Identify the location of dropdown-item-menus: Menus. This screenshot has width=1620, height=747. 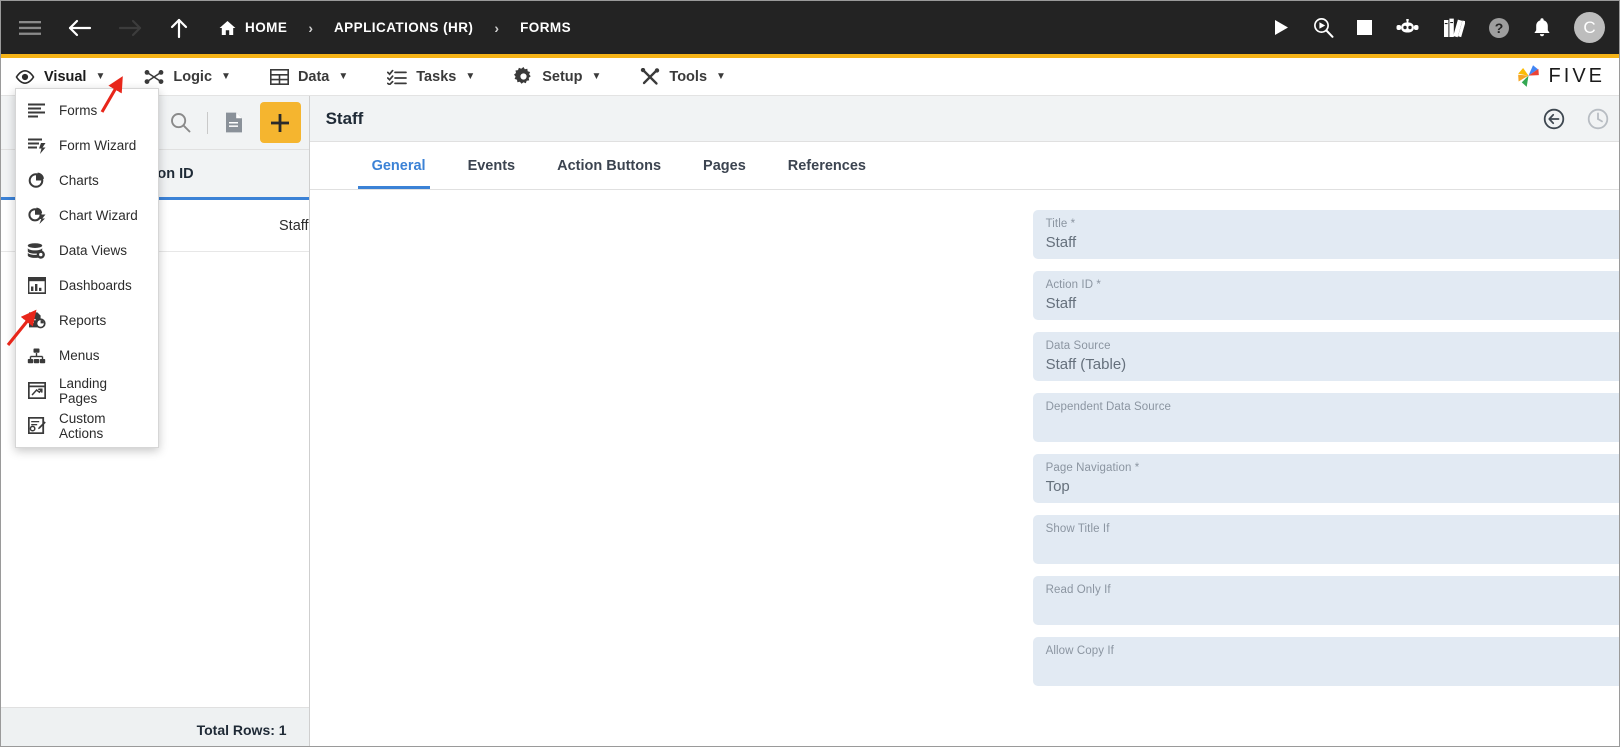
(87, 355).